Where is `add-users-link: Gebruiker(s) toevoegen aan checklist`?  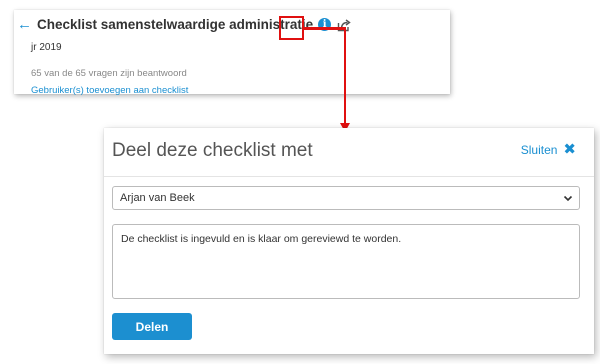
add-users-link: Gebruiker(s) toevoegen aan checklist is located at coordinates (109, 90).